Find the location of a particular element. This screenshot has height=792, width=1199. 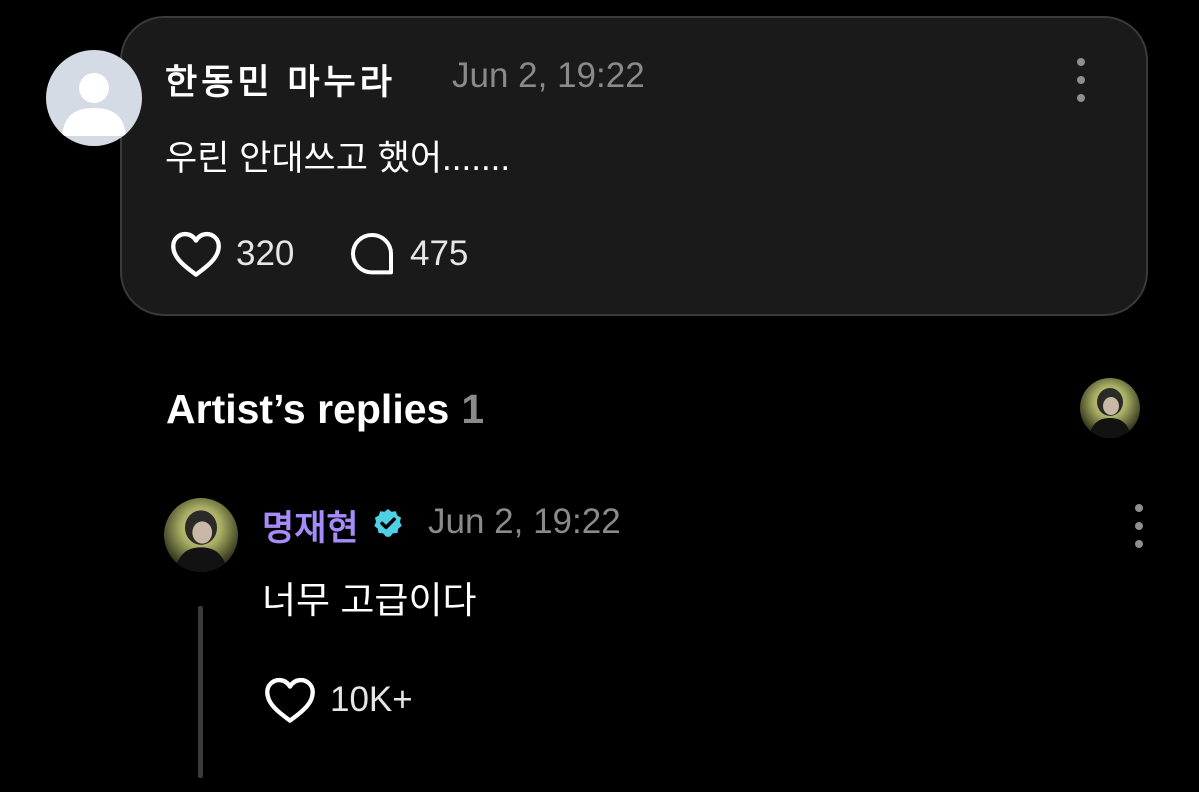

reply-timestamp: Jun 2, 19:22 is located at coordinates (524, 521).